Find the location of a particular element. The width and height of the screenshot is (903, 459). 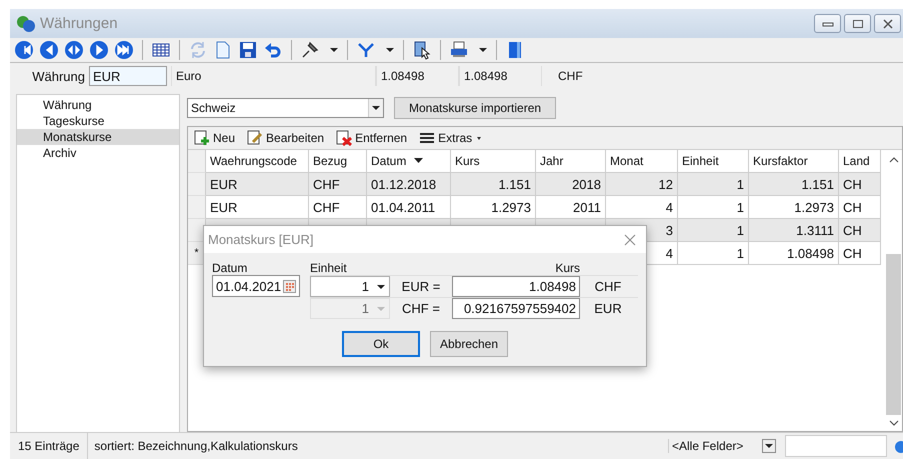

minimize-button is located at coordinates (827, 23).